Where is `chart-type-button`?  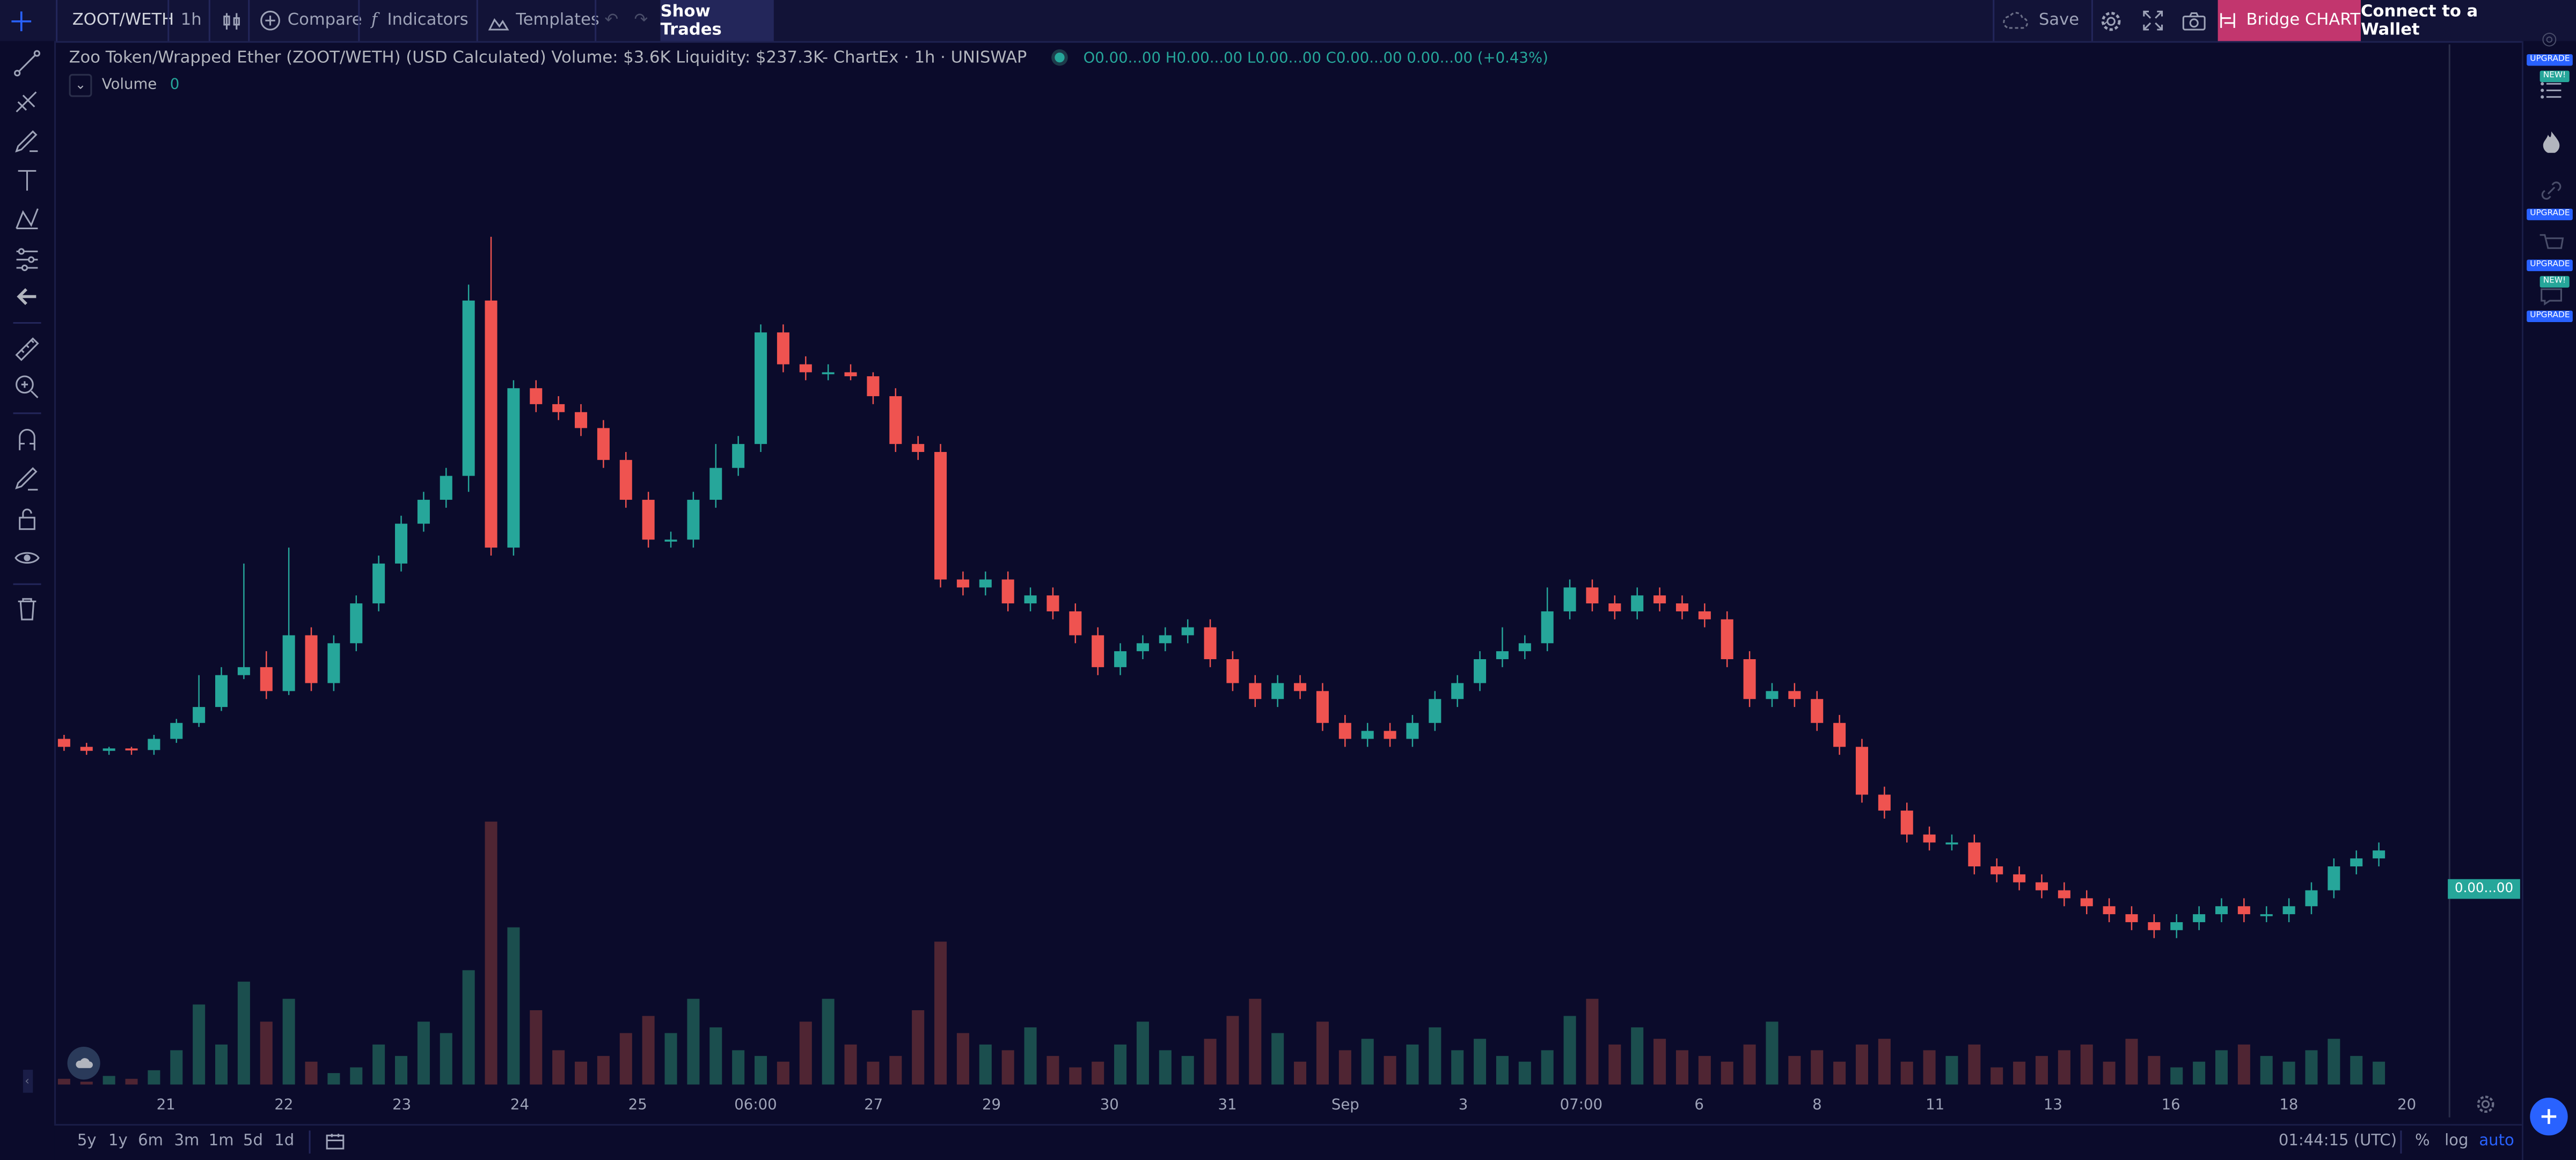
chart-type-button is located at coordinates (231, 21).